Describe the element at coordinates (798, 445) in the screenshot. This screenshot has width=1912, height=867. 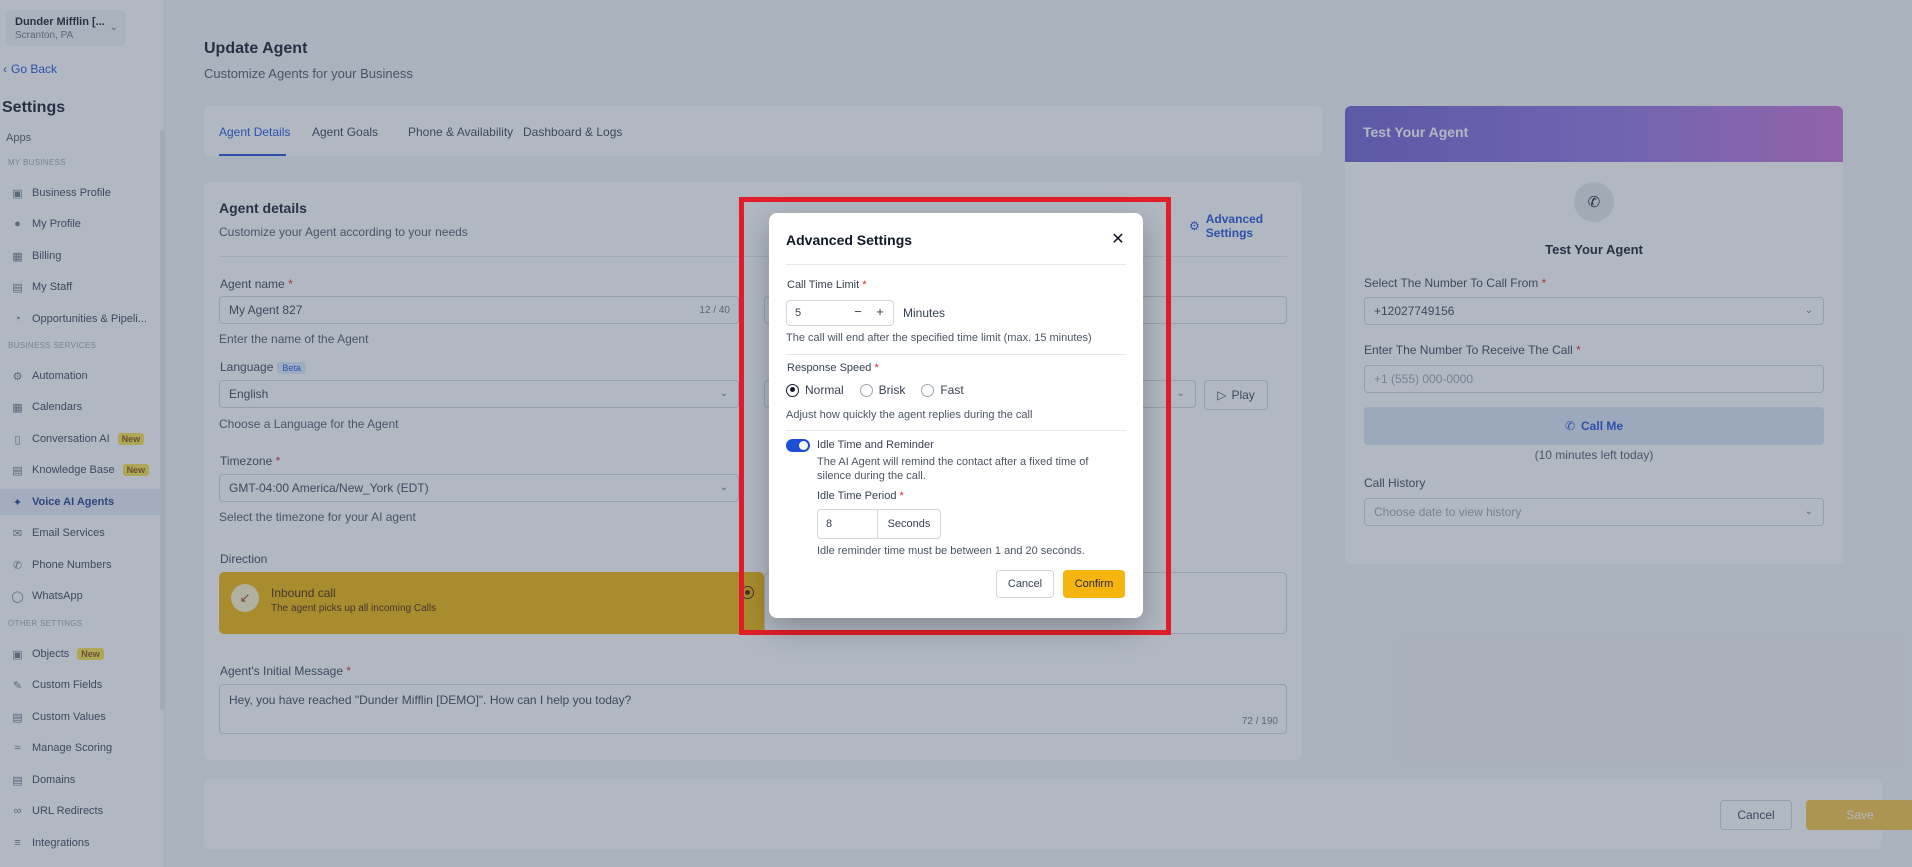
I see `idle-reminder-toggle` at that location.